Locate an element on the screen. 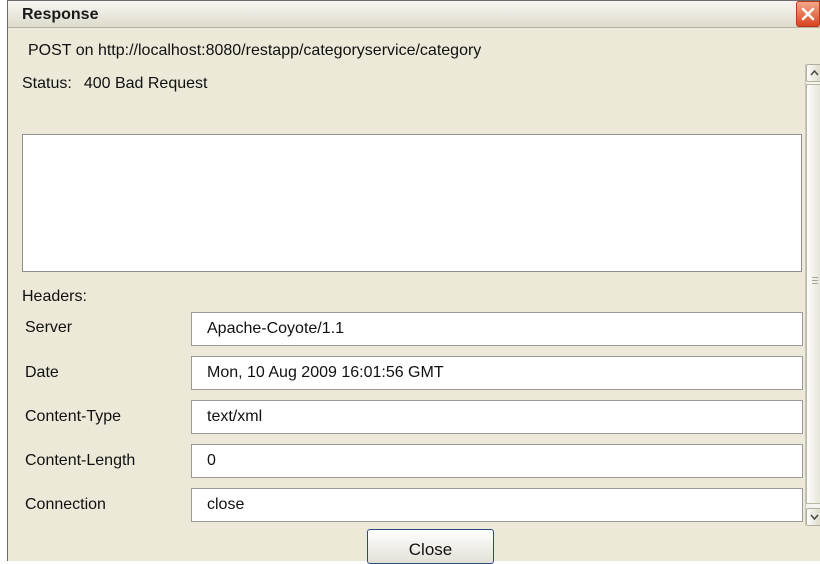 This screenshot has width=820, height=564. arrow-up-icon is located at coordinates (814, 73).